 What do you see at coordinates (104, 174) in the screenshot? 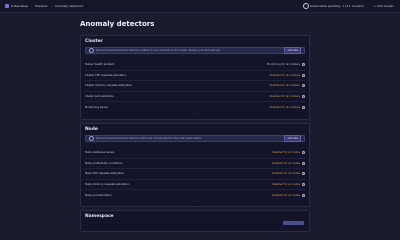
I see `detector-name: Node CPU requests saturation` at bounding box center [104, 174].